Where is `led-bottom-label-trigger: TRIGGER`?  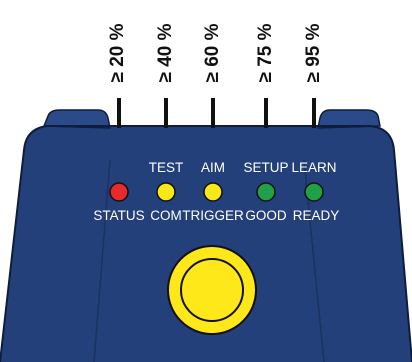 led-bottom-label-trigger: TRIGGER is located at coordinates (213, 215).